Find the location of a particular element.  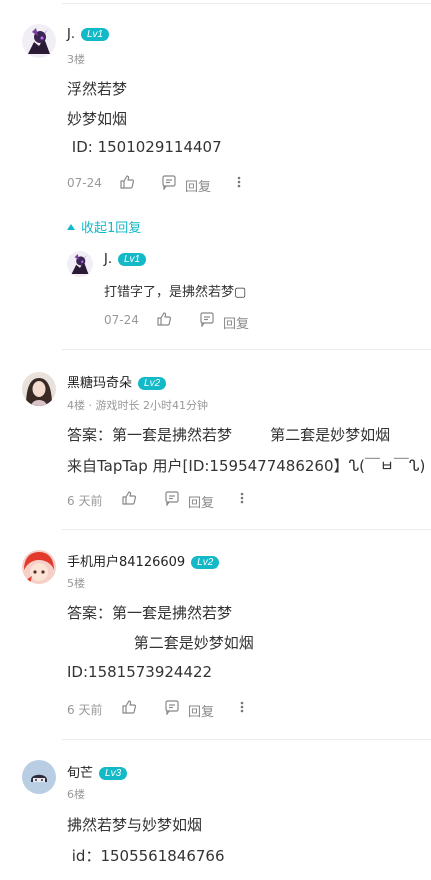

comment-actions: 07-24 回复 is located at coordinates (167, 184).